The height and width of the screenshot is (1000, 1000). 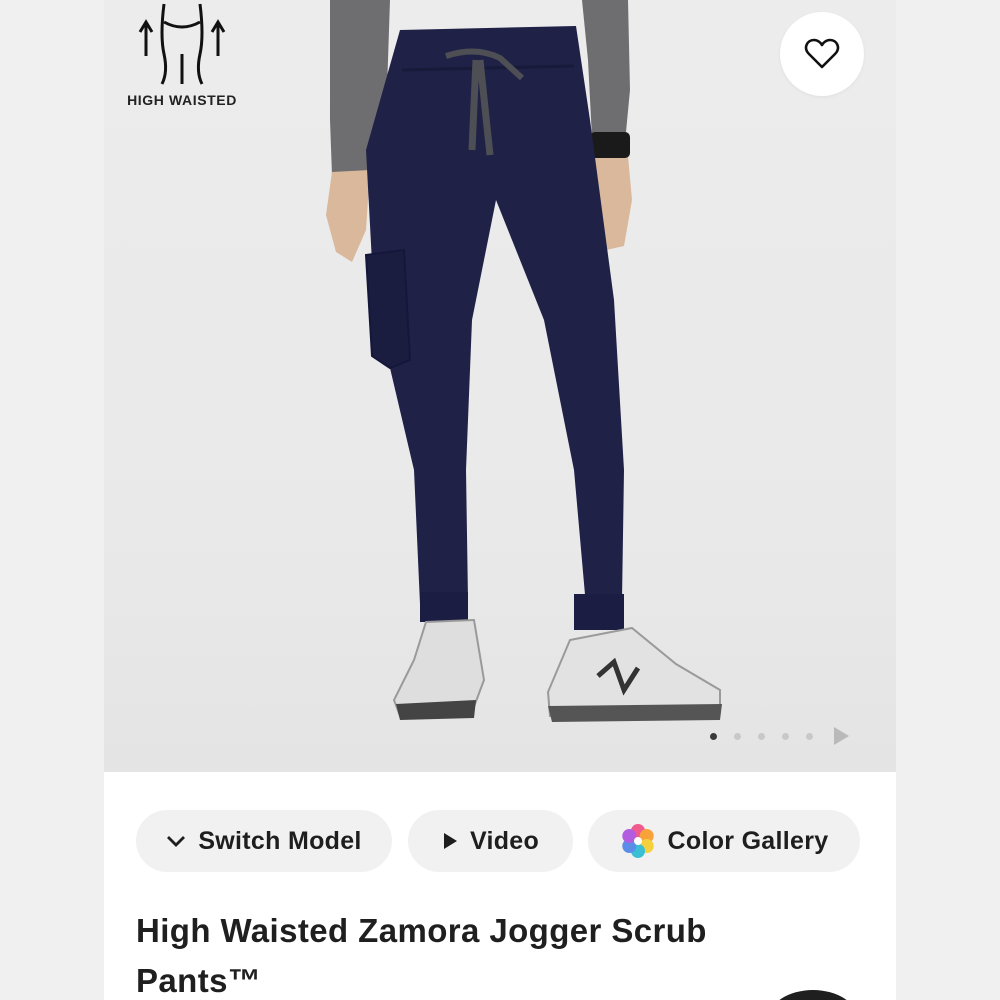 I want to click on right-margin, so click(x=948, y=500).